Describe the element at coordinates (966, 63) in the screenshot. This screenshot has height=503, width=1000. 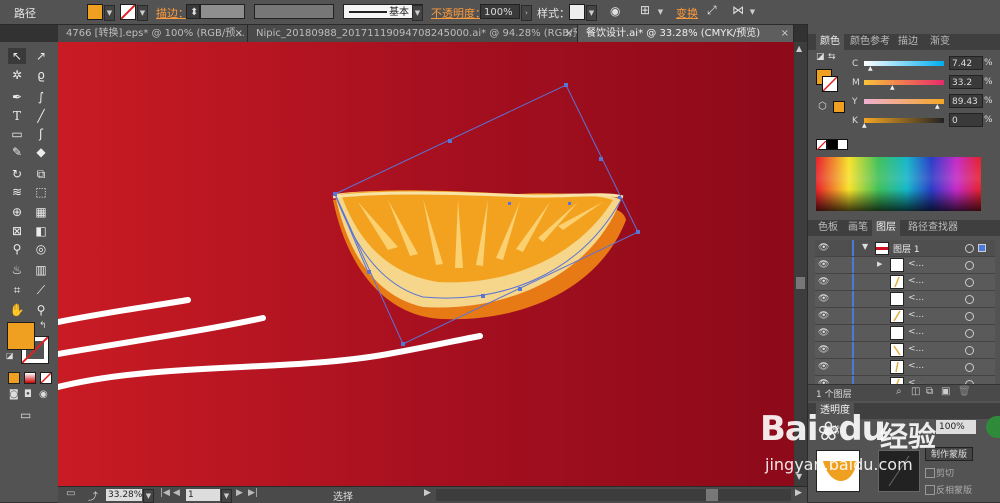
I see `channel-c-value: 7.42` at that location.